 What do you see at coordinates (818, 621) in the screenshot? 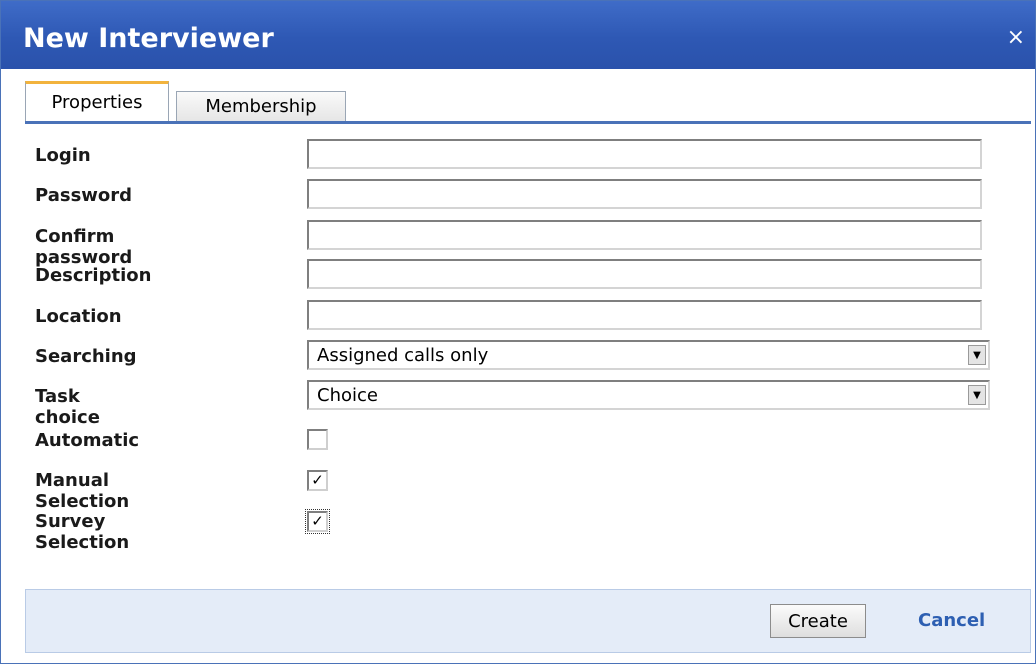
I see `create-button: Create` at bounding box center [818, 621].